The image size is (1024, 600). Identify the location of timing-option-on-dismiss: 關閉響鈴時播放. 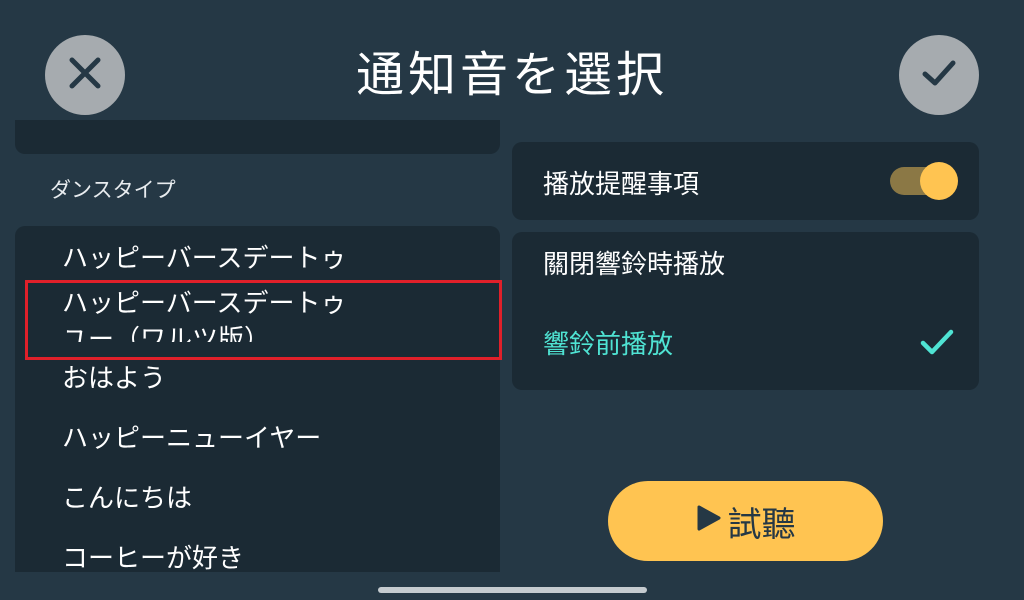
(634, 262).